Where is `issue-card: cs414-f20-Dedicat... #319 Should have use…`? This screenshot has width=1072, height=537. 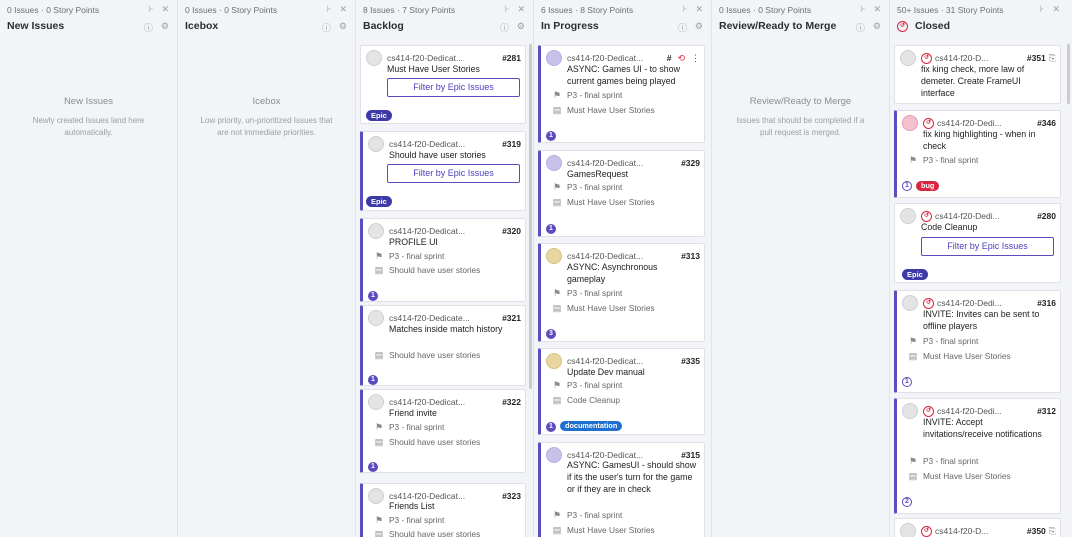 issue-card: cs414-f20-Dedicat... #319 Should have use… is located at coordinates (443, 171).